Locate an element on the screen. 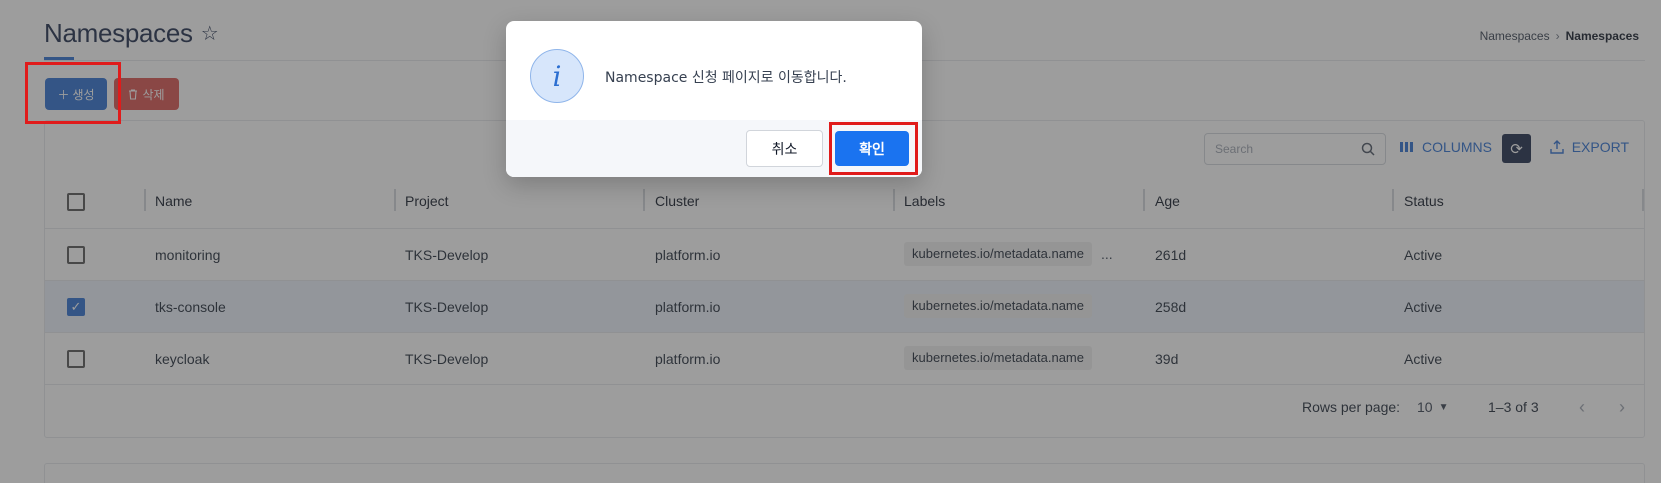 The width and height of the screenshot is (1661, 483). dialog-body: i Namespace 신청 페이지로 이동합니다. is located at coordinates (714, 70).